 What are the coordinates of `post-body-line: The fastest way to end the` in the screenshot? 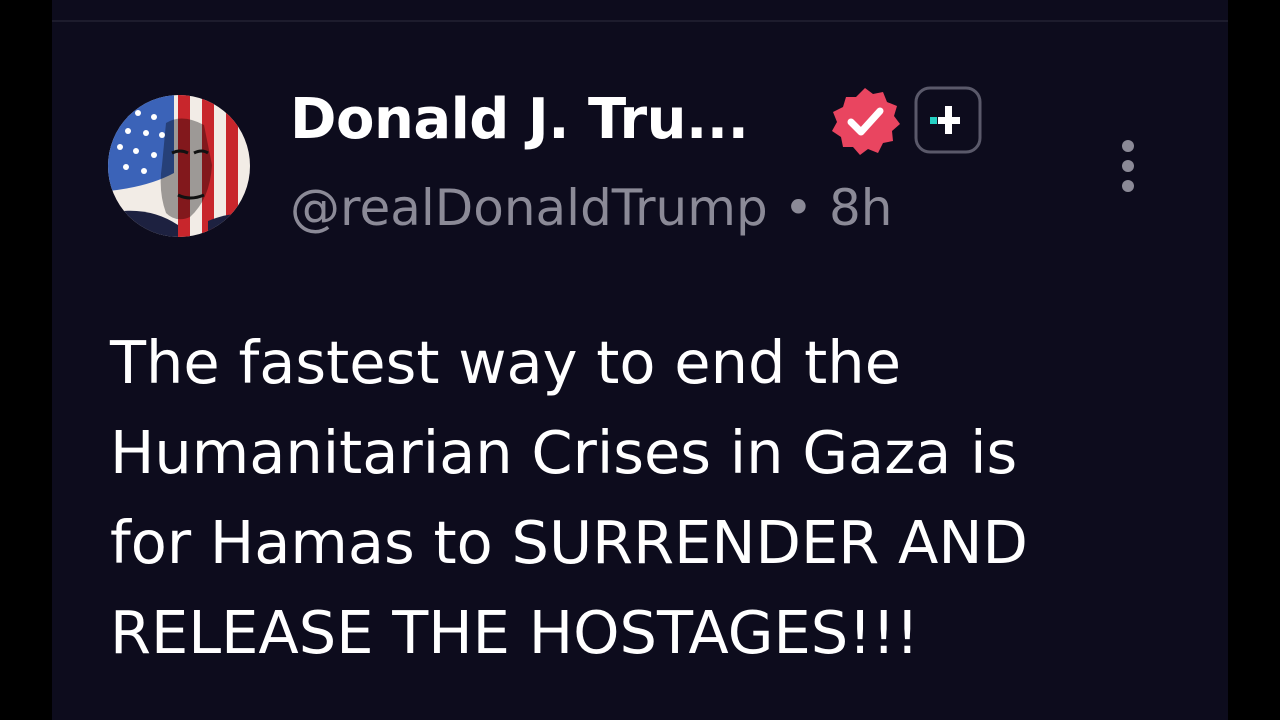 It's located at (505, 362).